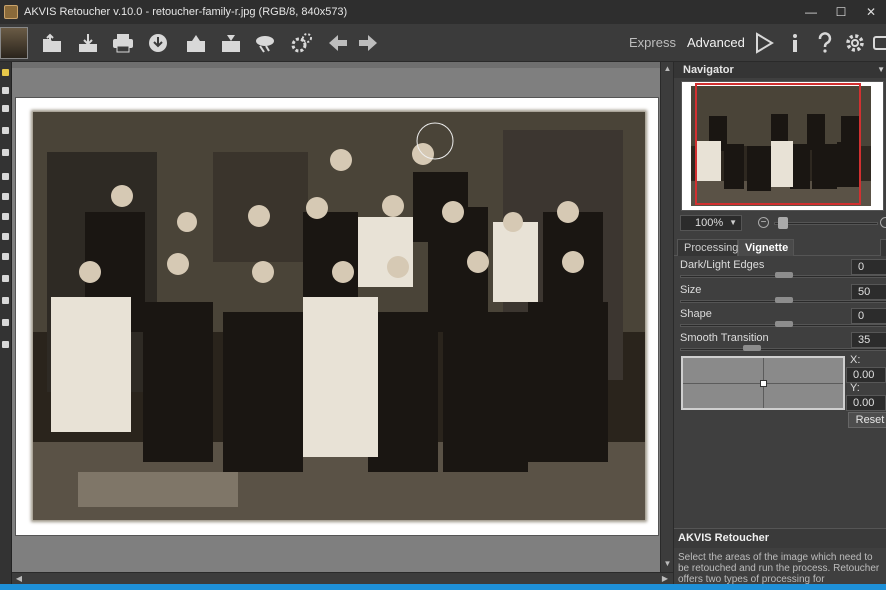  Describe the element at coordinates (763, 222) in the screenshot. I see `zoom-out-icon: −` at that location.